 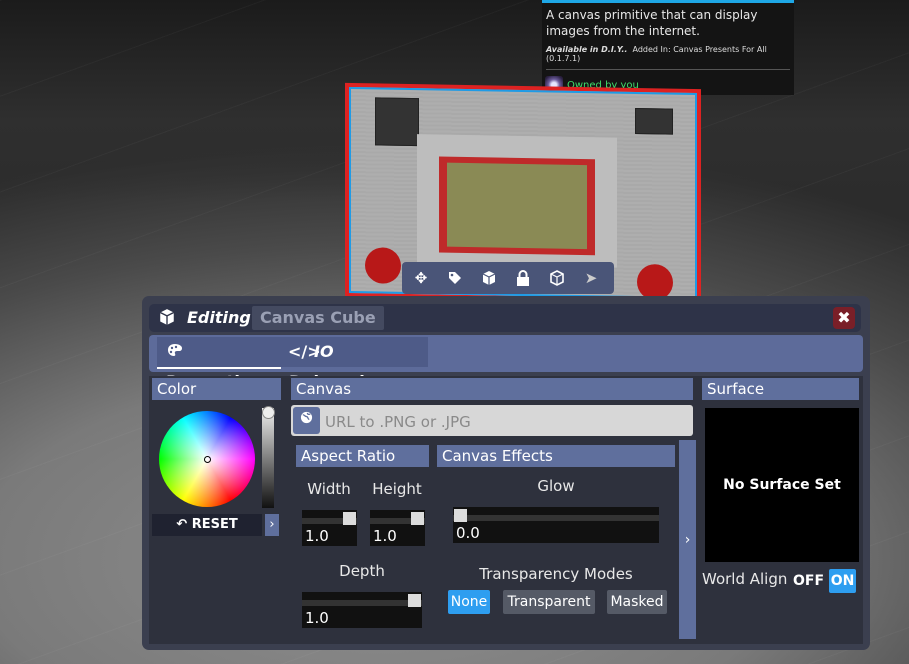 I want to click on mode-none-button: None, so click(x=469, y=602).